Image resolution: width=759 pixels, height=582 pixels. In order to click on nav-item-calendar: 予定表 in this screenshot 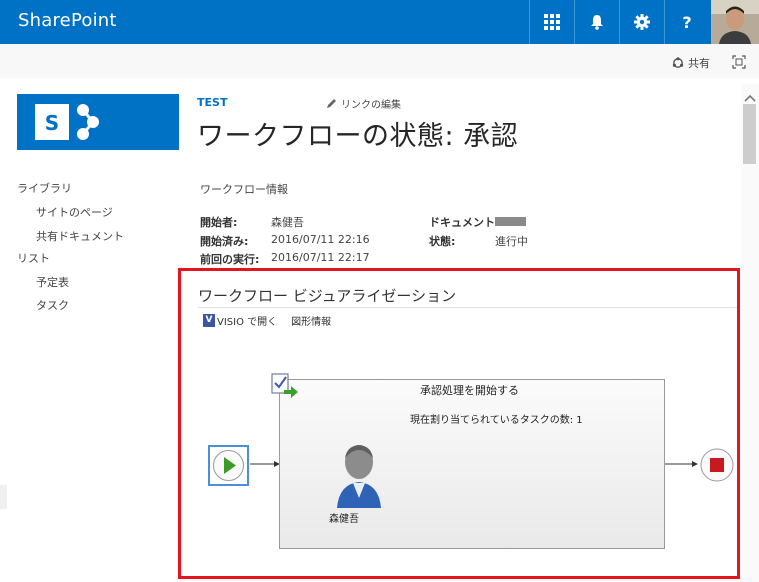, I will do `click(52, 282)`.